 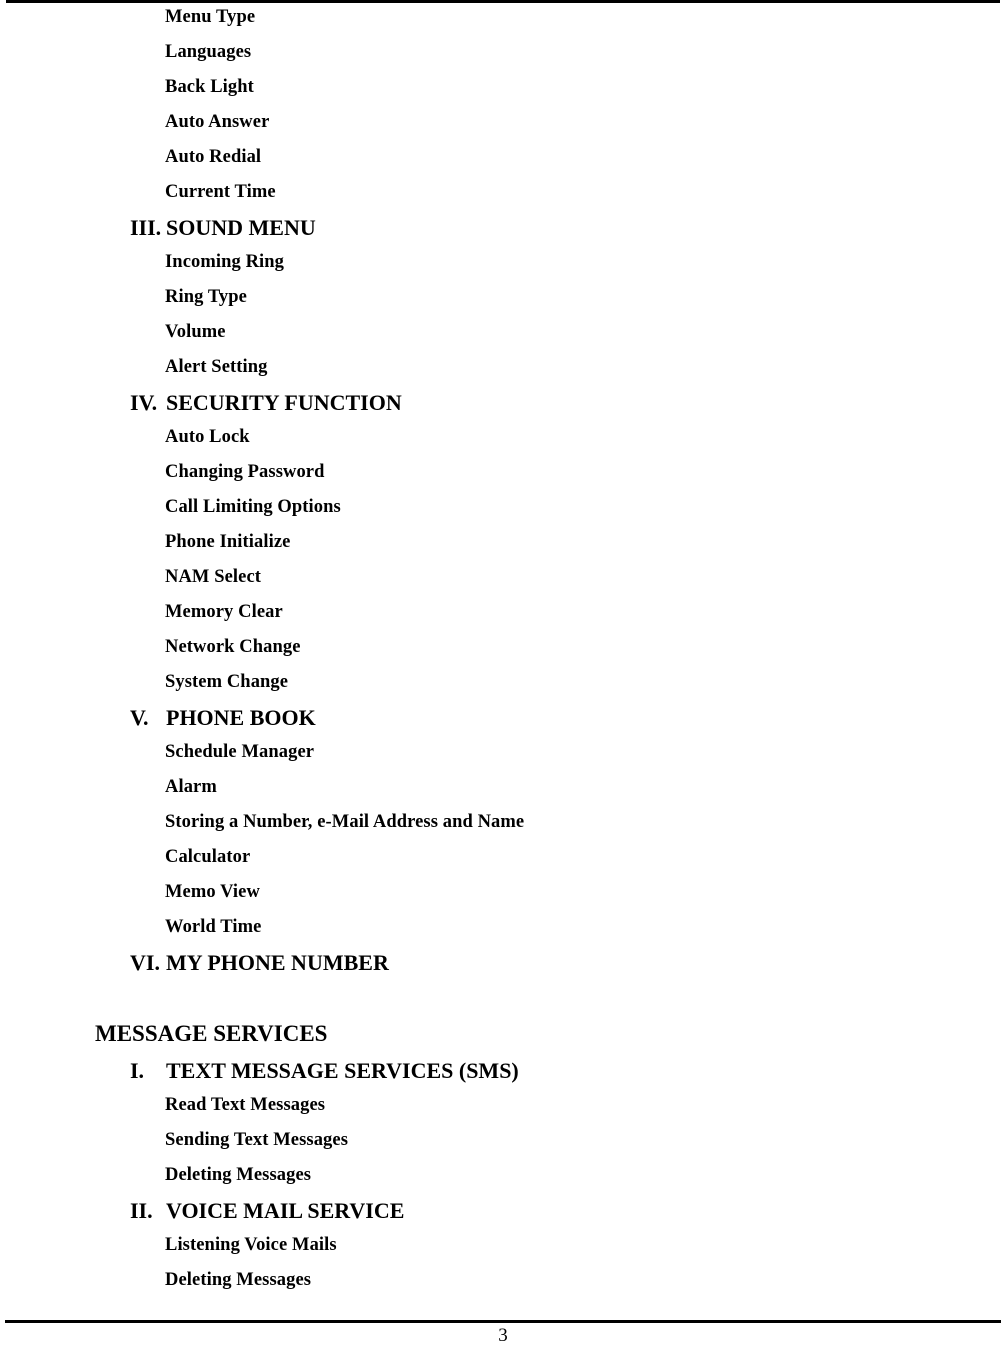 What do you see at coordinates (253, 507) in the screenshot?
I see `toc-entry: Call Limiting Options` at bounding box center [253, 507].